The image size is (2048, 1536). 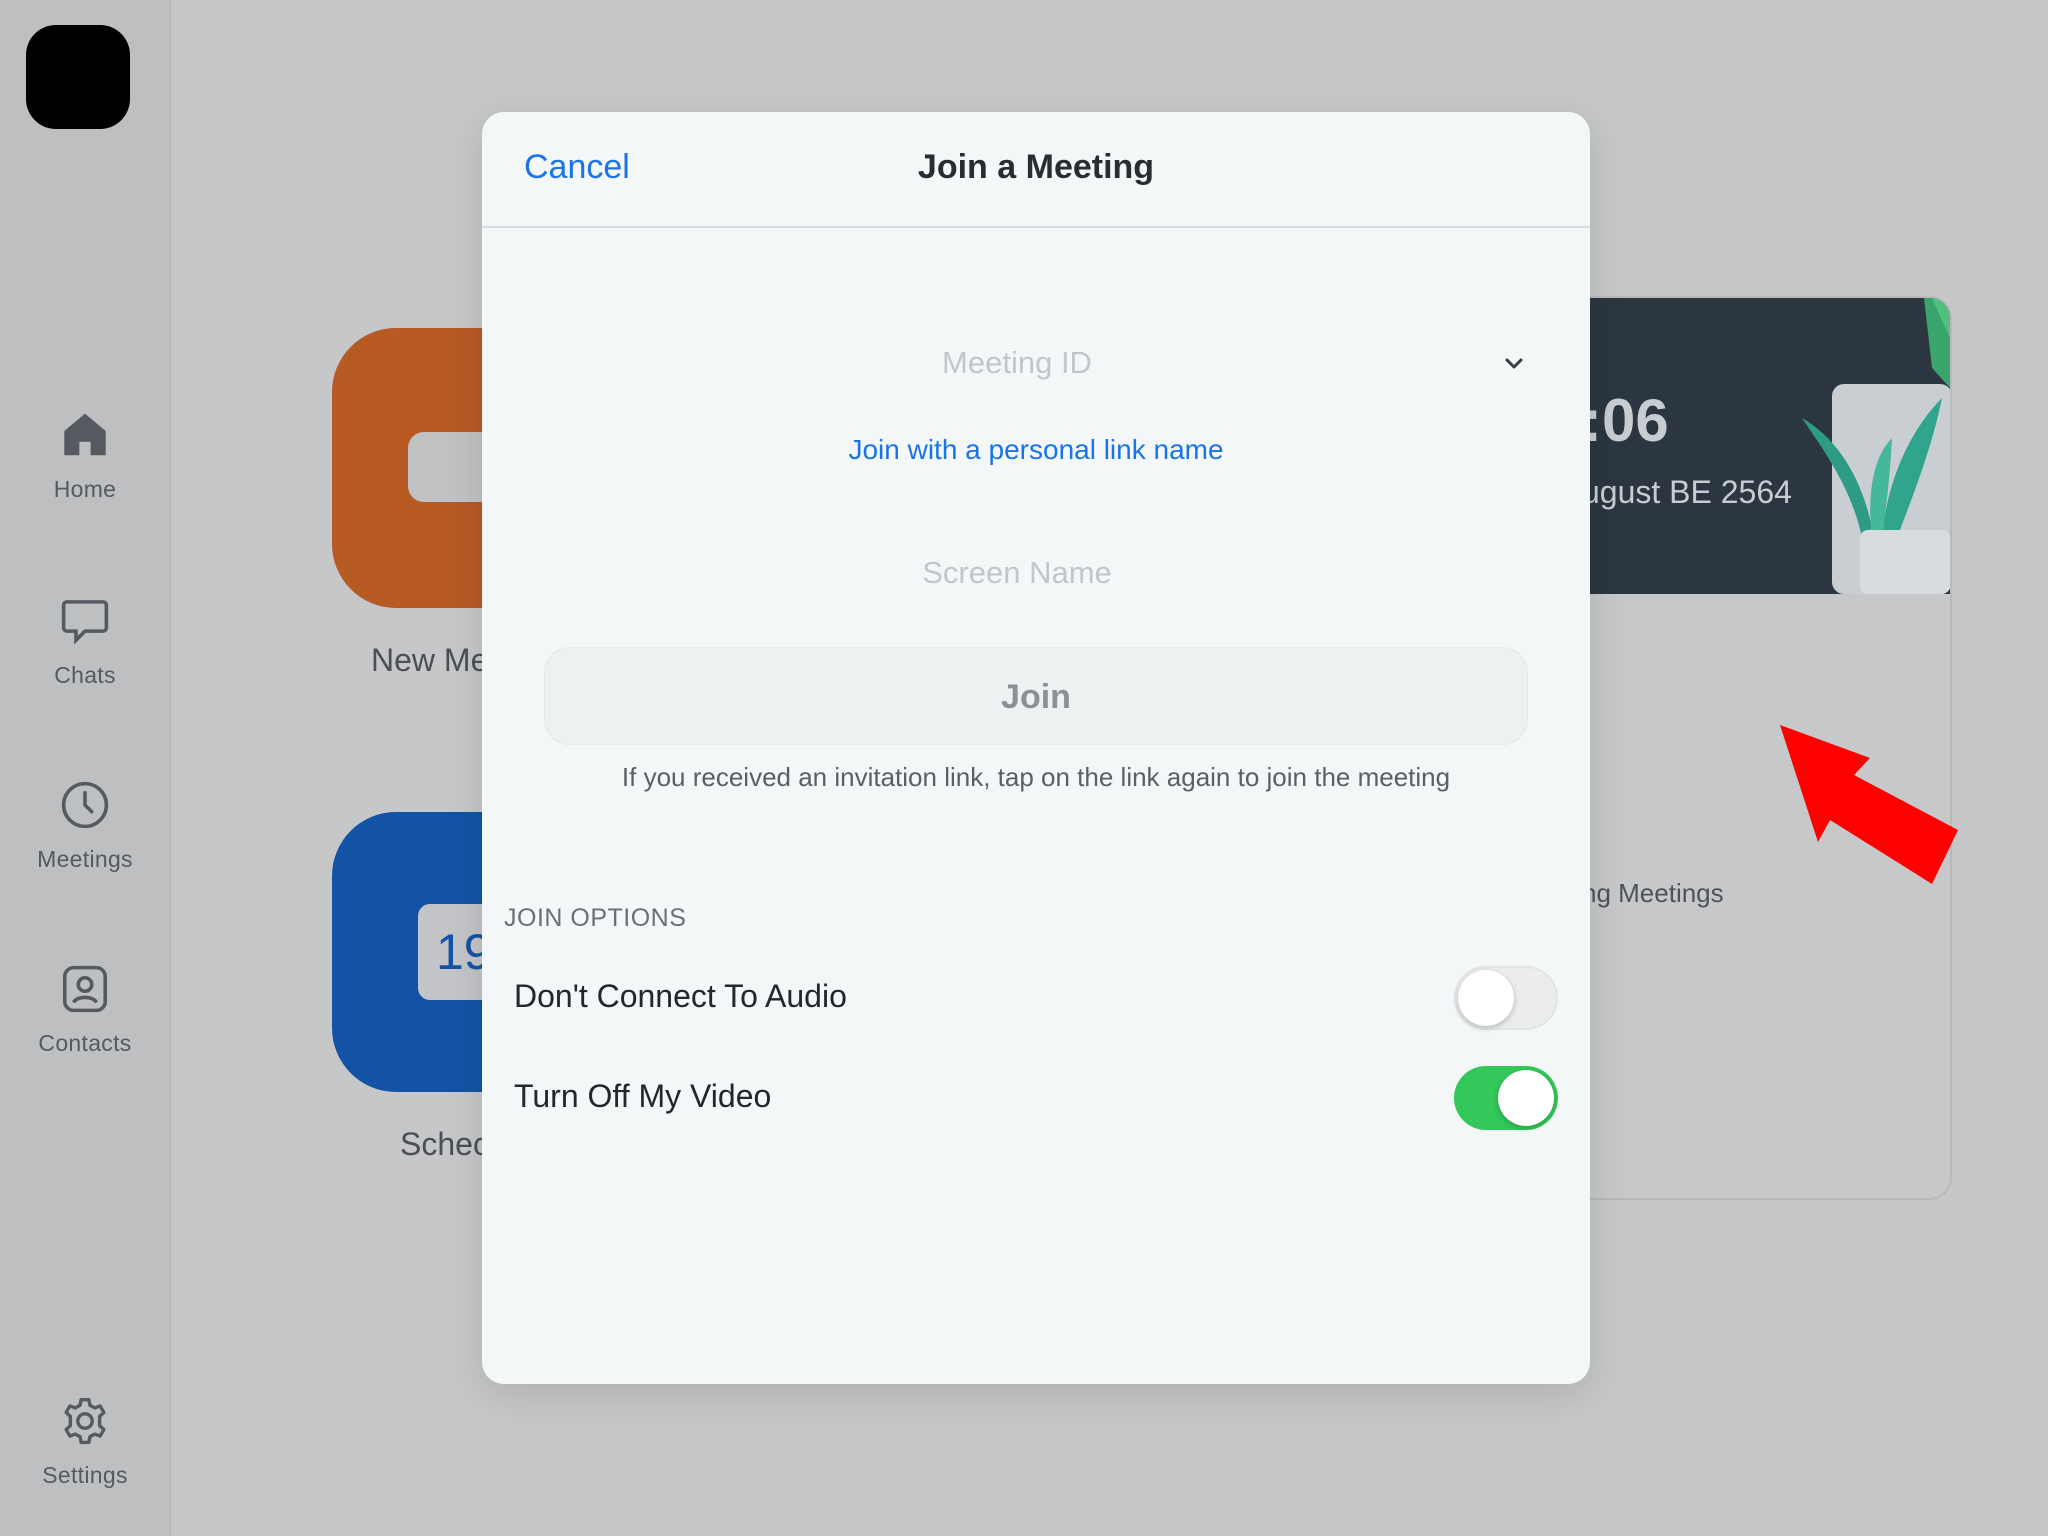 I want to click on dialog-header: Cancel Join a Meeting, so click(x=1036, y=170).